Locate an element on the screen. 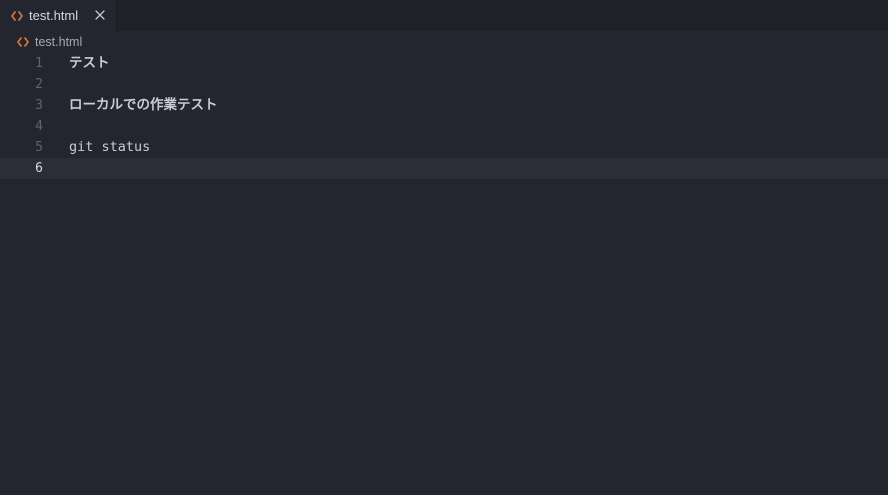 This screenshot has width=888, height=495. line-number: 5 is located at coordinates (39, 147).